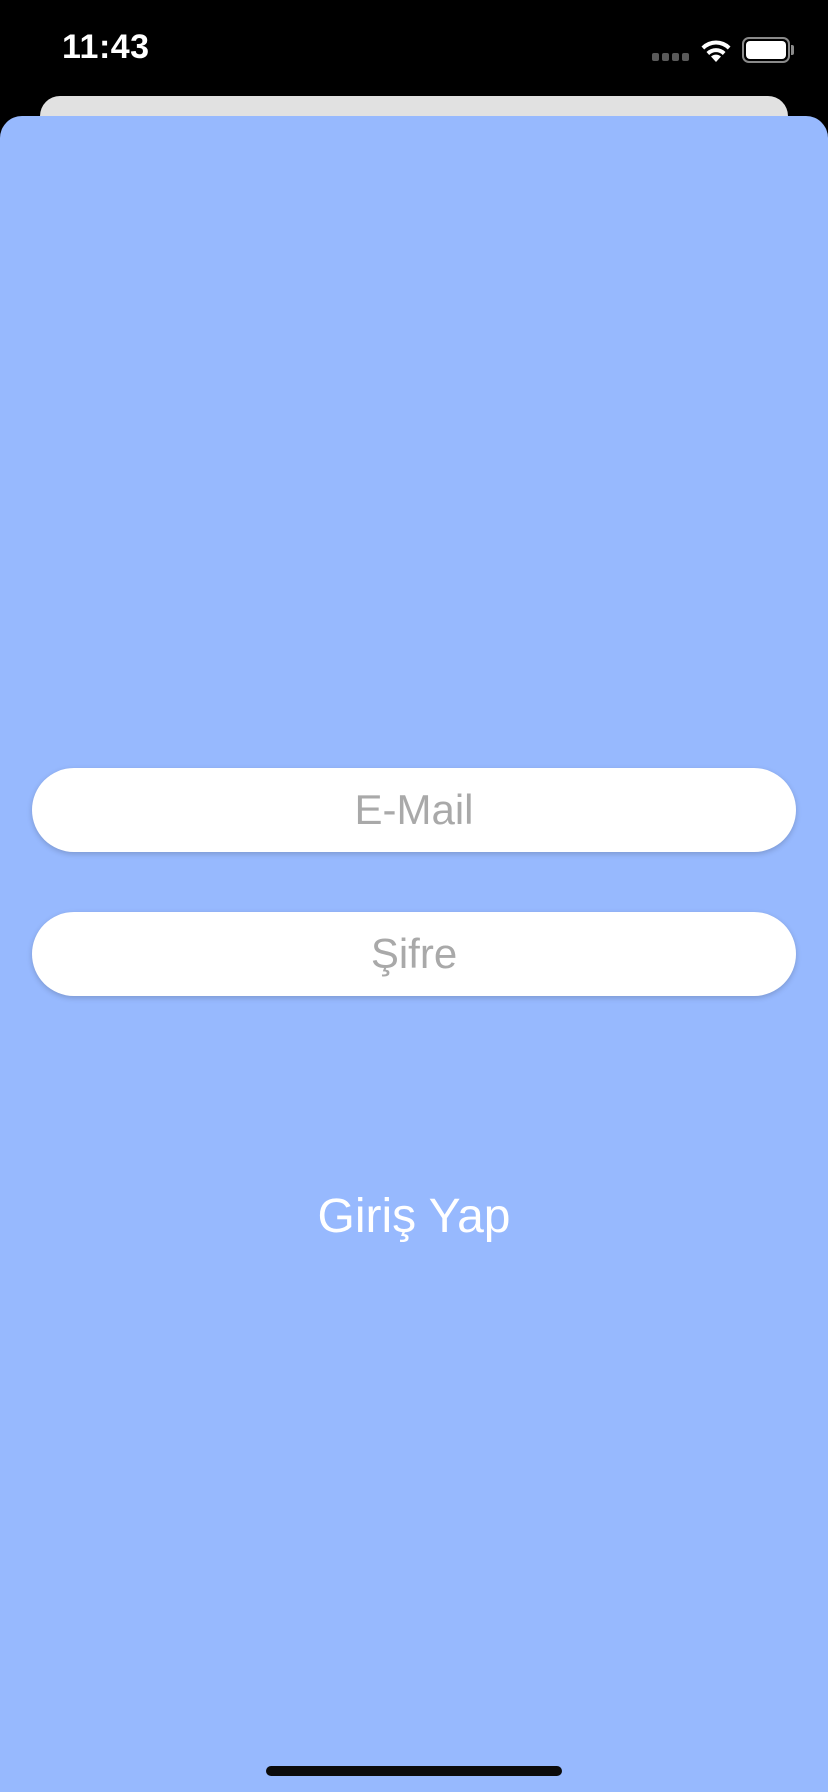  Describe the element at coordinates (414, 48) in the screenshot. I see `status-bar: 11:43` at that location.